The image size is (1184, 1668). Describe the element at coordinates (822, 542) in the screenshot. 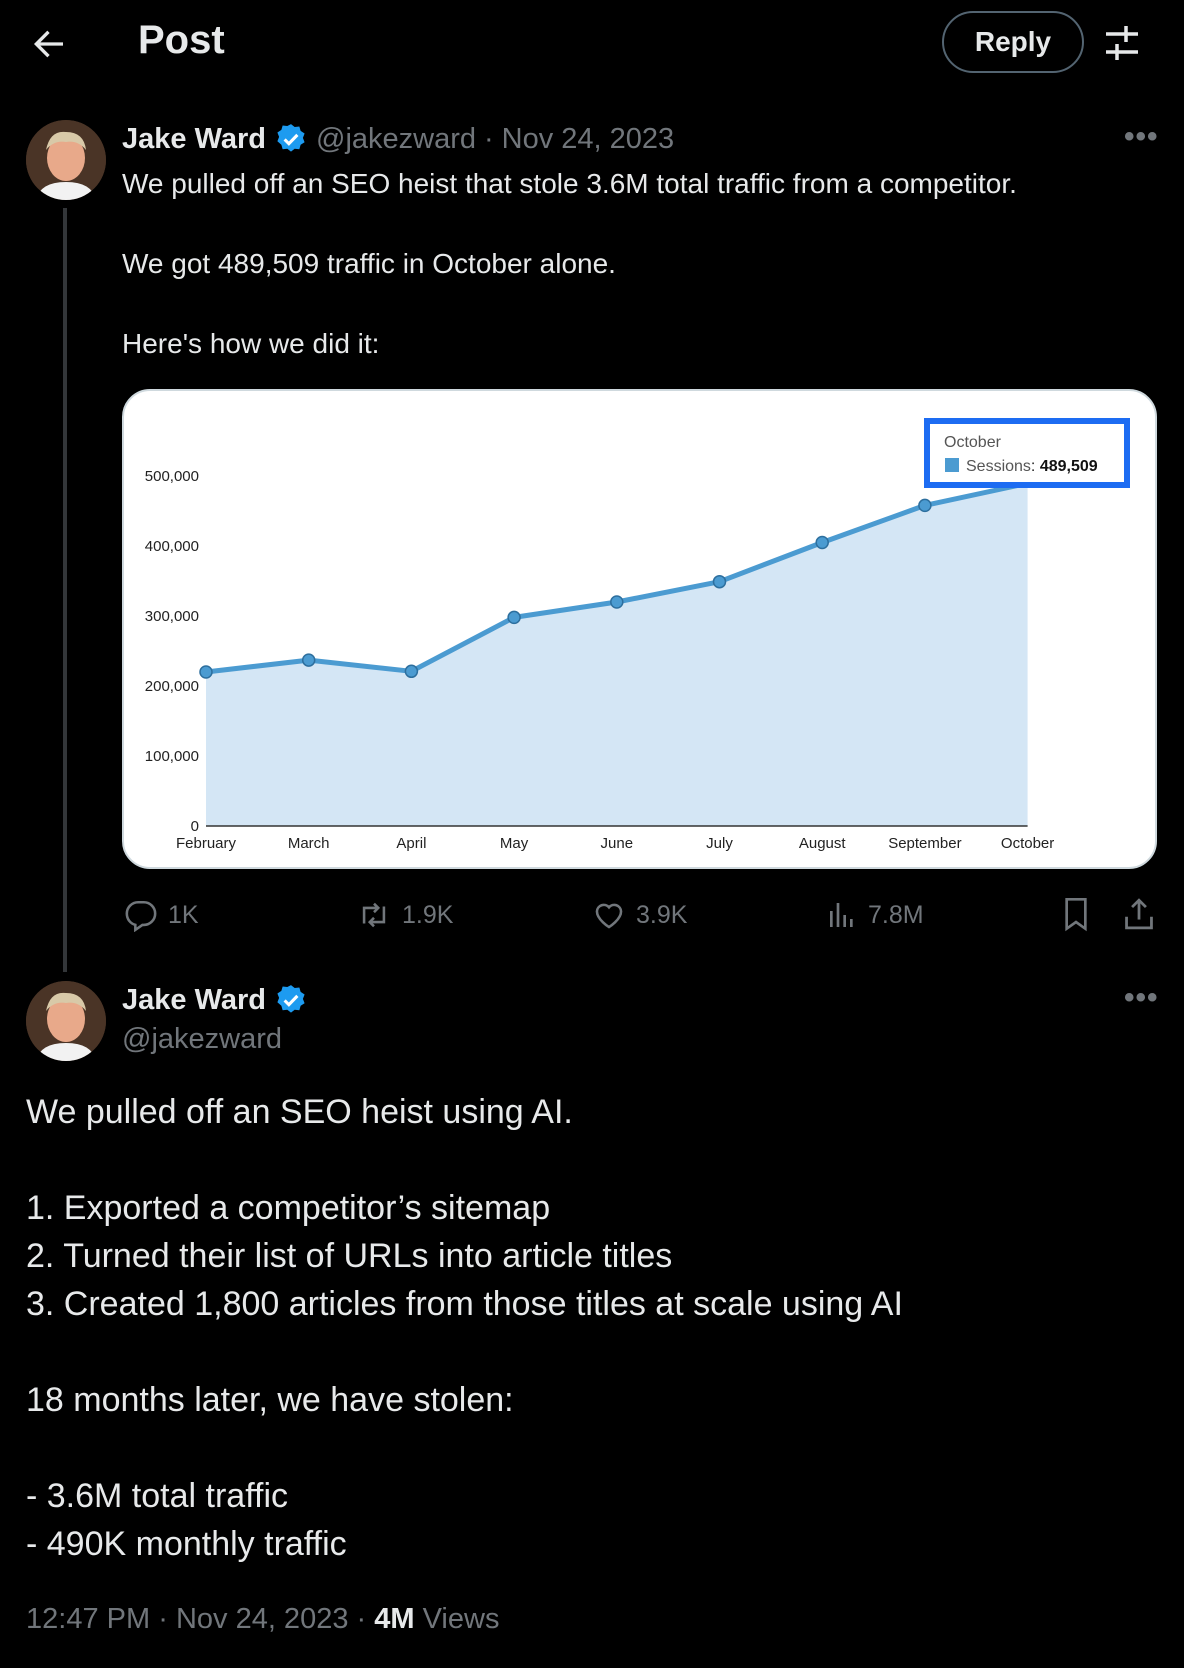

I see `data-point-august` at that location.